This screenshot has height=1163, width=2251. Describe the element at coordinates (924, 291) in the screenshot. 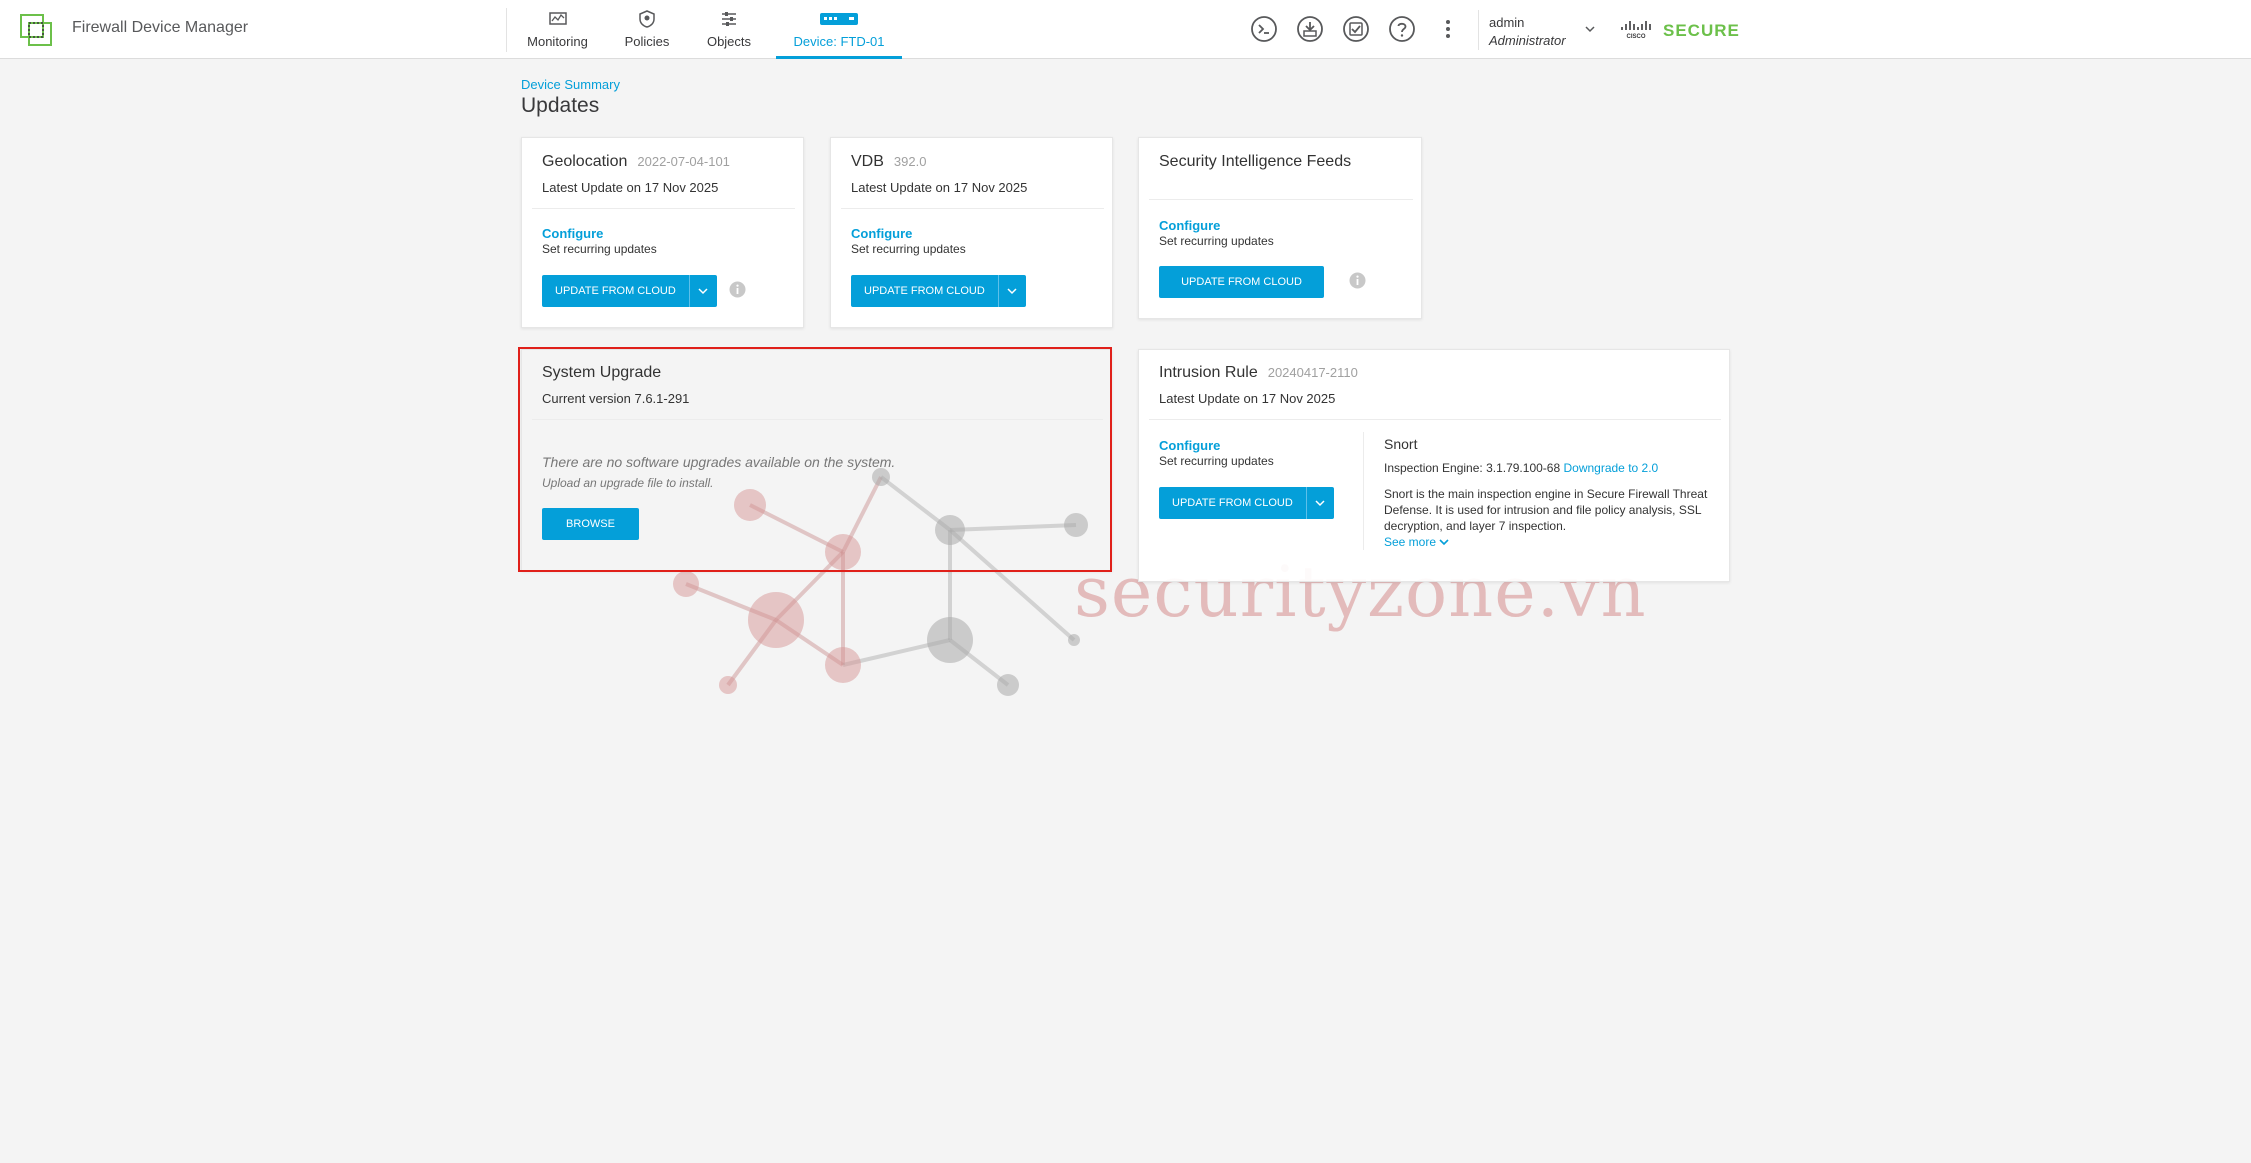

I see `vdb-update-from-cloud-button: UPDATE FROM CLOUD` at that location.